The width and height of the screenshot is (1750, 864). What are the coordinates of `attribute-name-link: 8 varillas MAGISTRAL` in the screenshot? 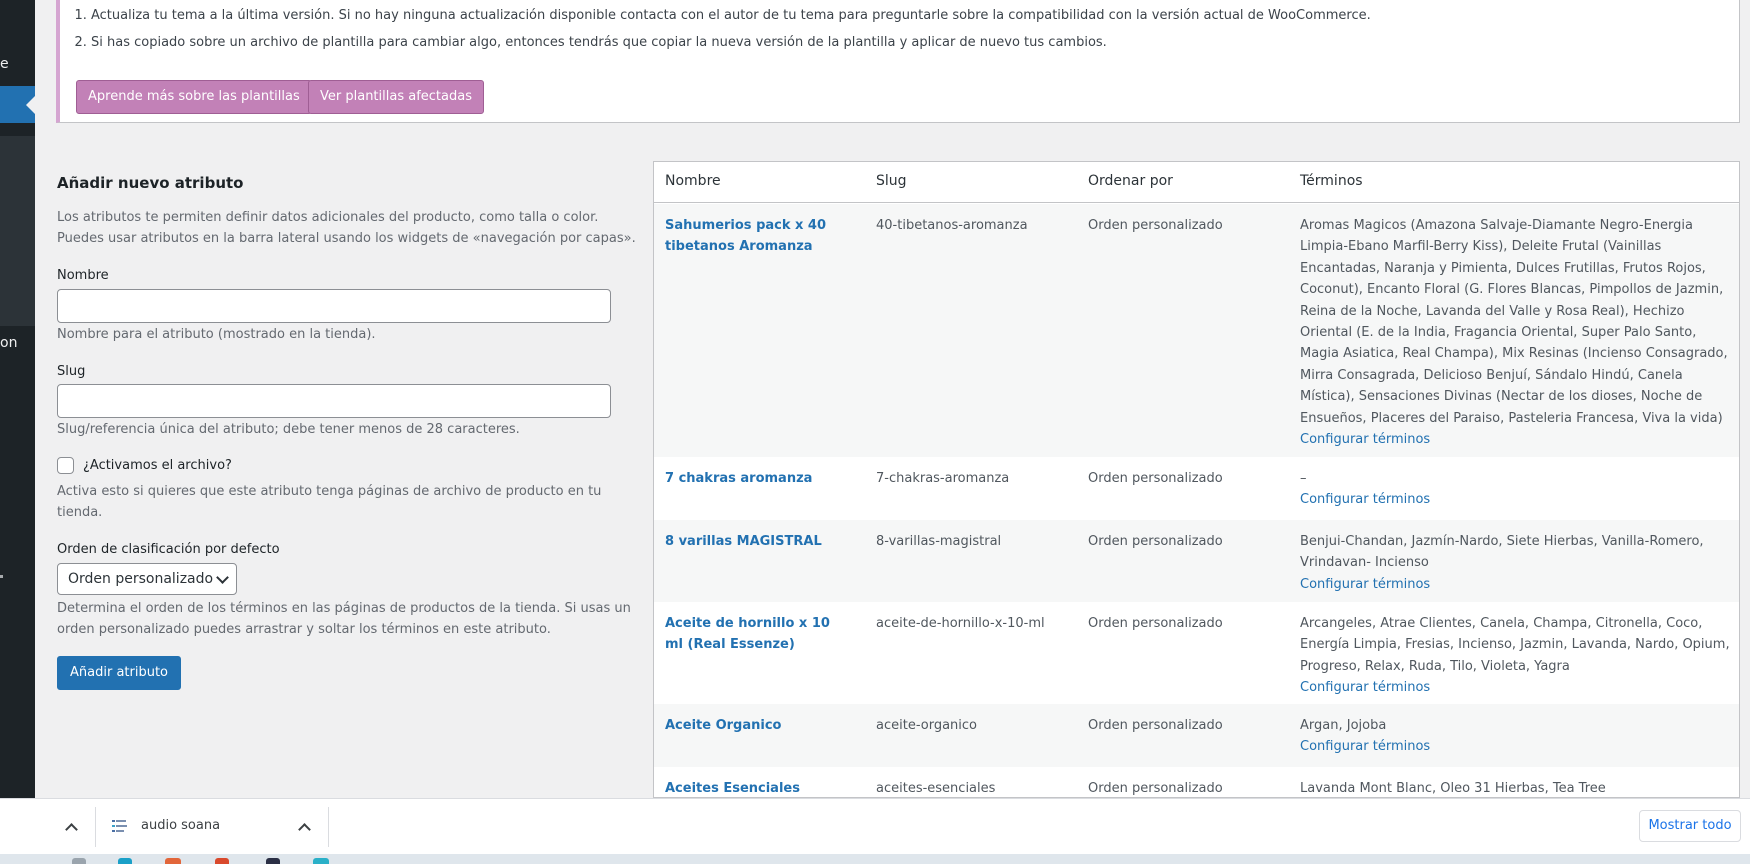 It's located at (755, 541).